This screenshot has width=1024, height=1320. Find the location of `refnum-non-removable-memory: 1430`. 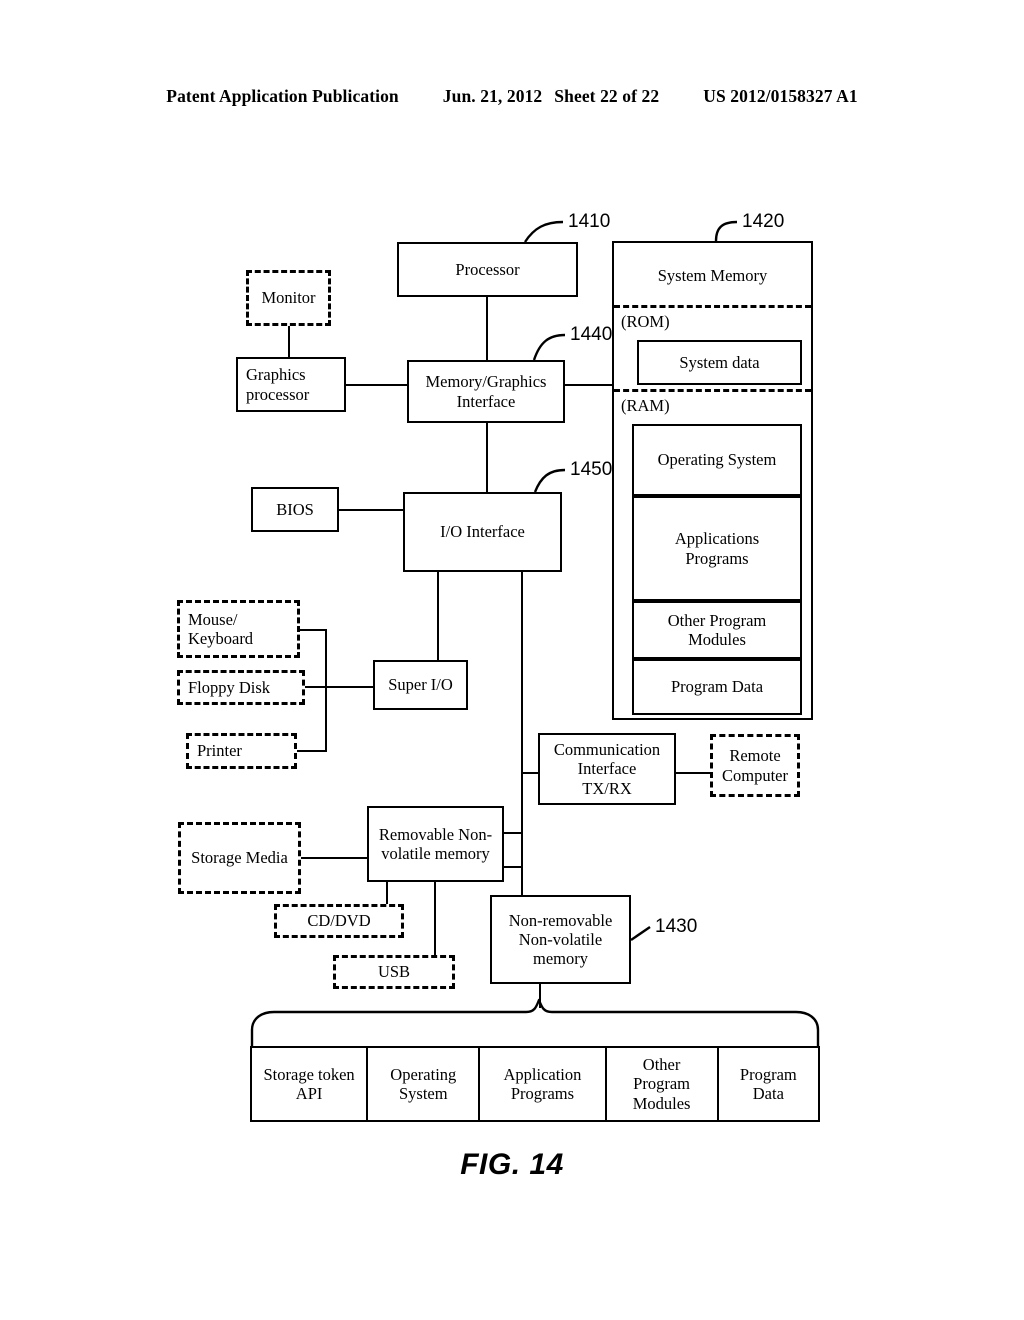

refnum-non-removable-memory: 1430 is located at coordinates (676, 926).